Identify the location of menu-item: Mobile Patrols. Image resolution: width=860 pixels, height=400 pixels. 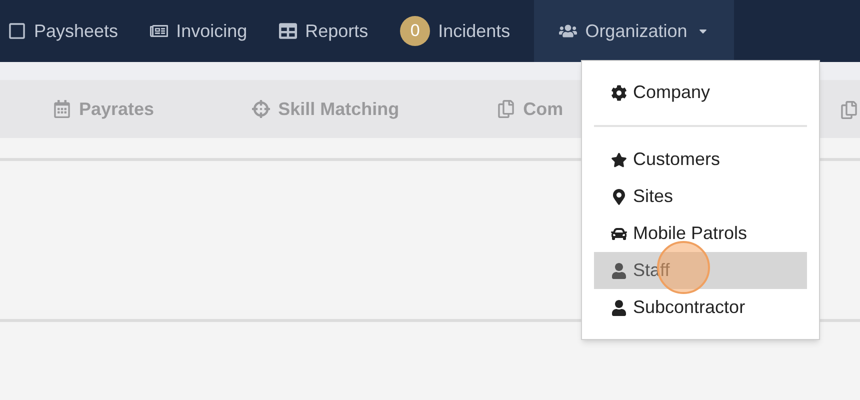
(700, 233).